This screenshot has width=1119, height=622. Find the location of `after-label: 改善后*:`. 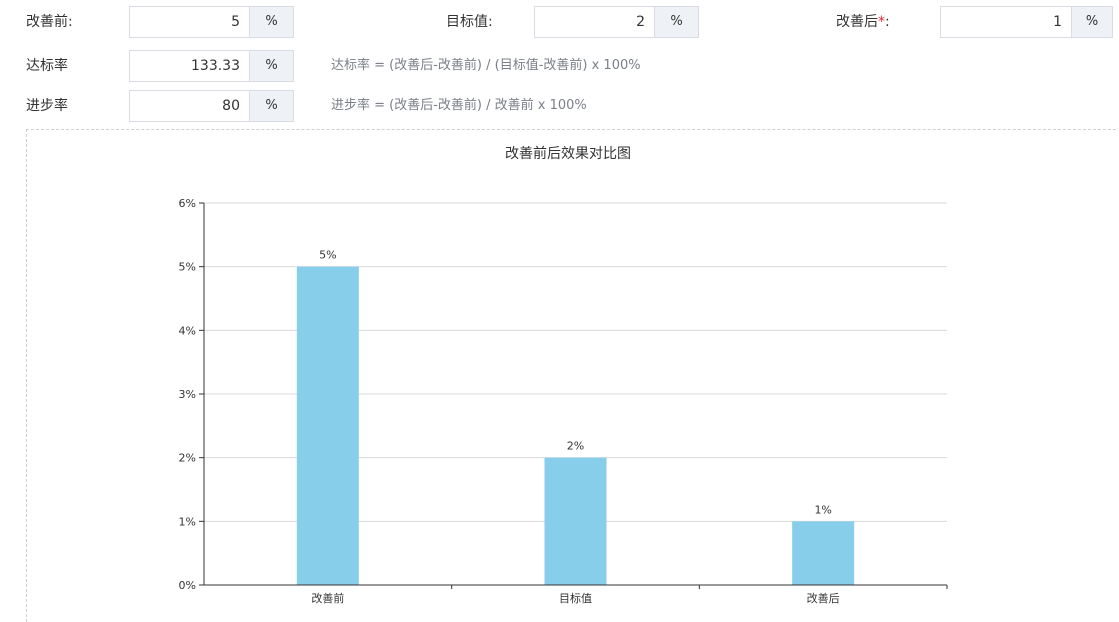

after-label: 改善后*: is located at coordinates (863, 22).